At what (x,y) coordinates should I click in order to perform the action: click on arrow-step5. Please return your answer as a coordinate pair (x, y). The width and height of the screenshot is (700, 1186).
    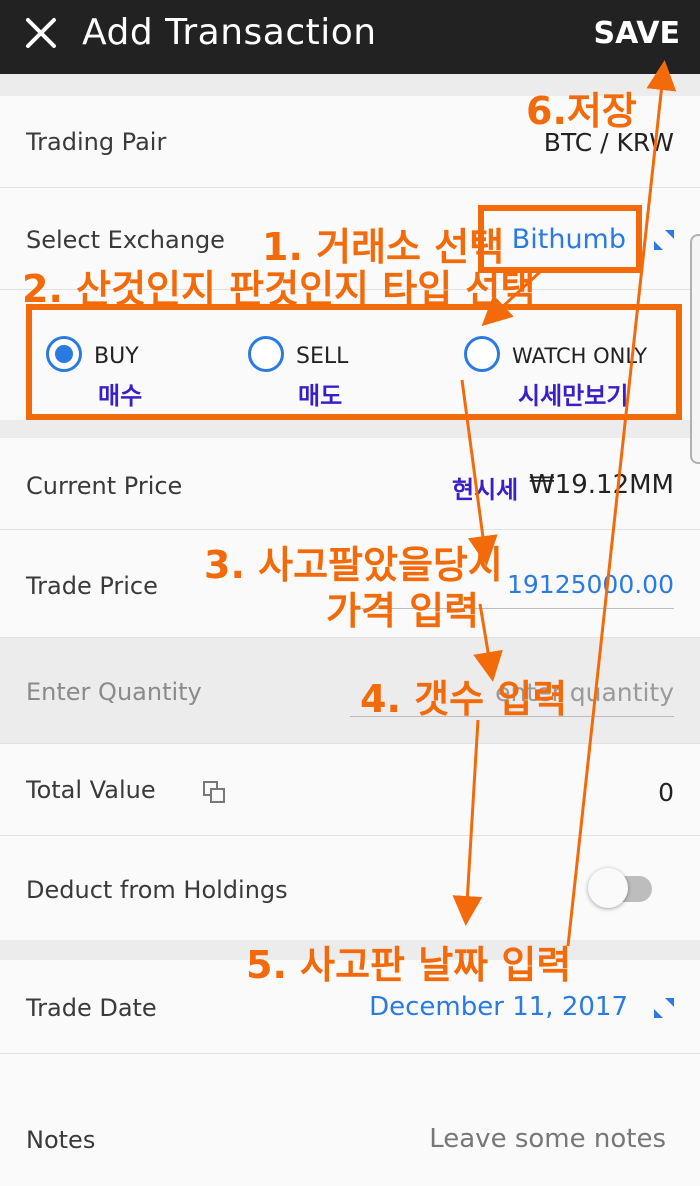
    Looking at the image, I should click on (621, 503).